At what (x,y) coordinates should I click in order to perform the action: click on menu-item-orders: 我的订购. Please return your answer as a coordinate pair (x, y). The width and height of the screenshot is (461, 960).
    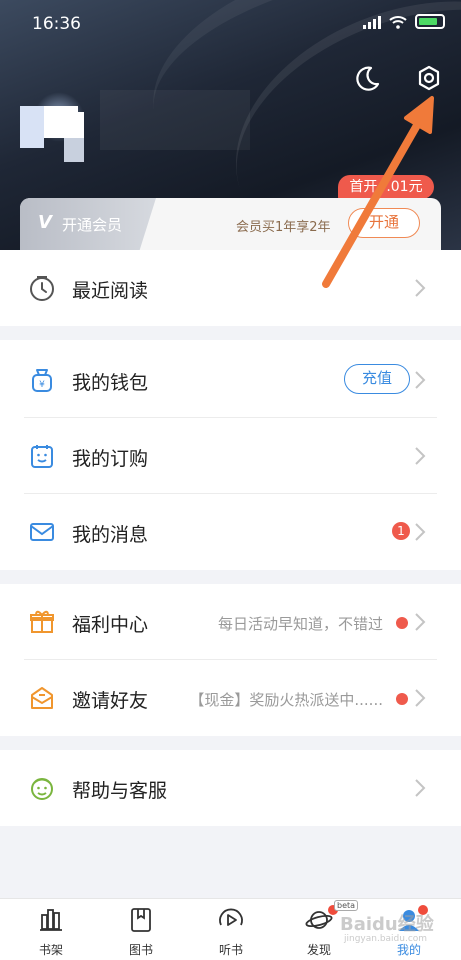
    Looking at the image, I should click on (230, 456).